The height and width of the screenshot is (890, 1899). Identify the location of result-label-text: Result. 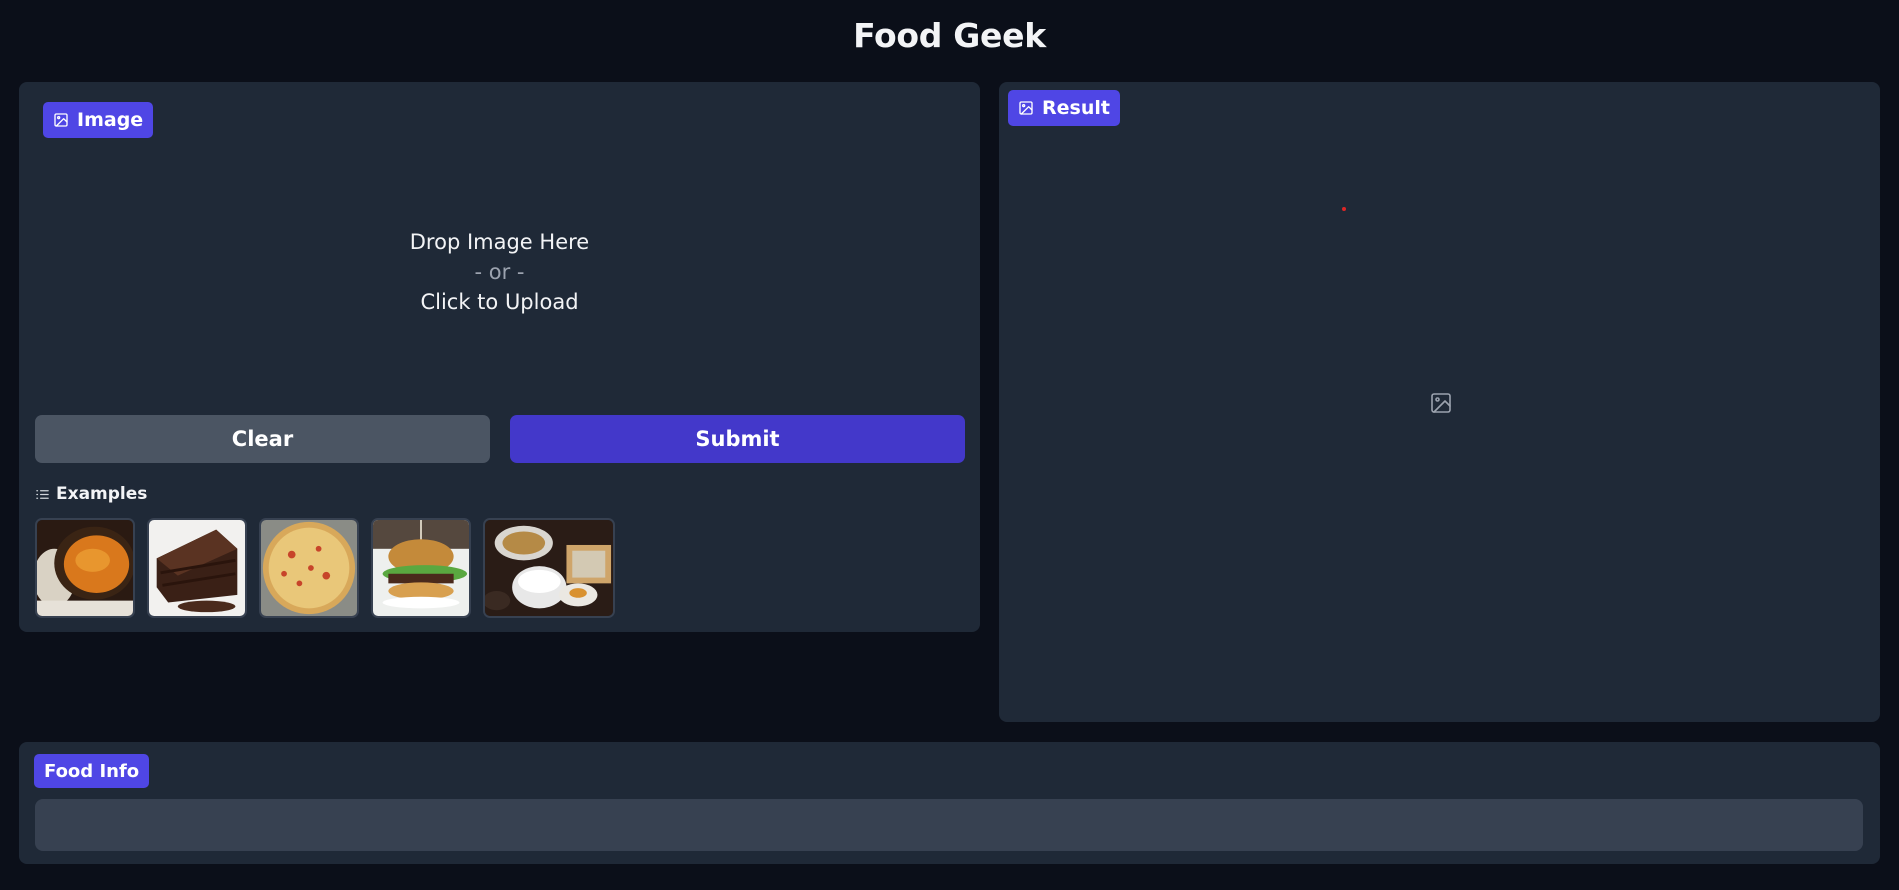
(1076, 108).